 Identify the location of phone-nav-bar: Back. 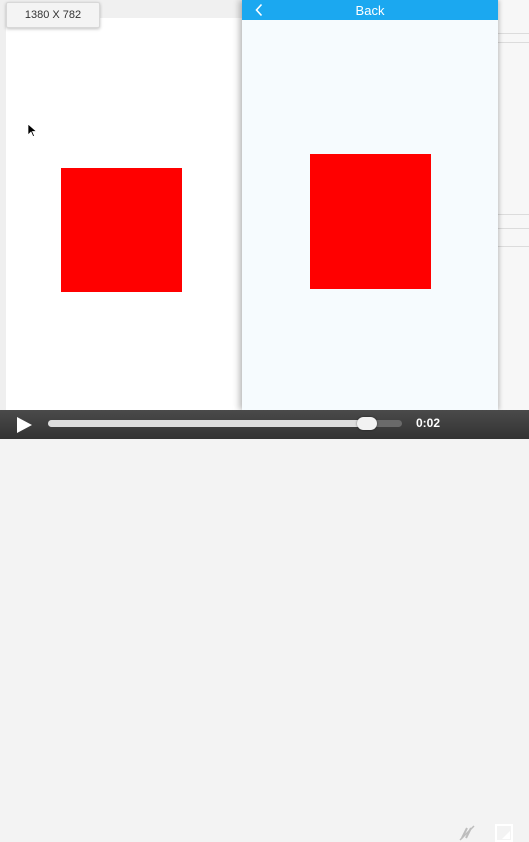
(370, 10).